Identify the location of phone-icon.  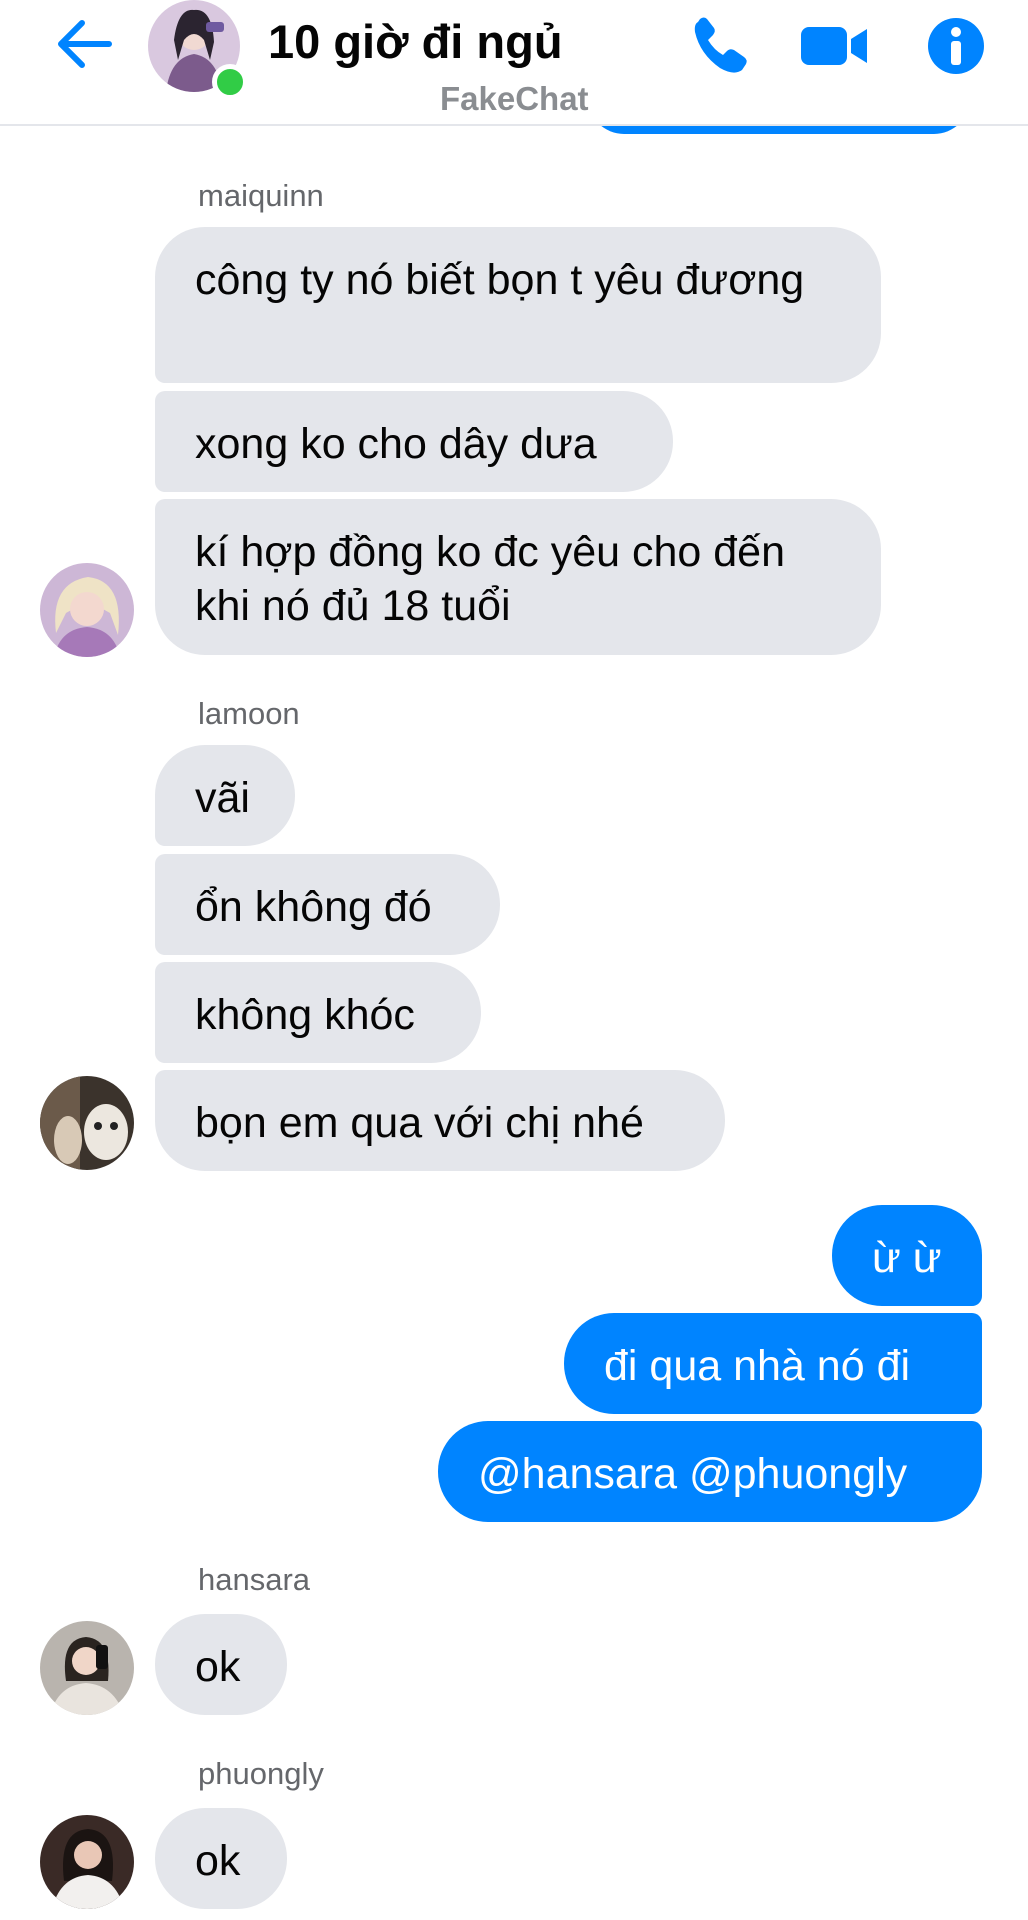
(720, 45).